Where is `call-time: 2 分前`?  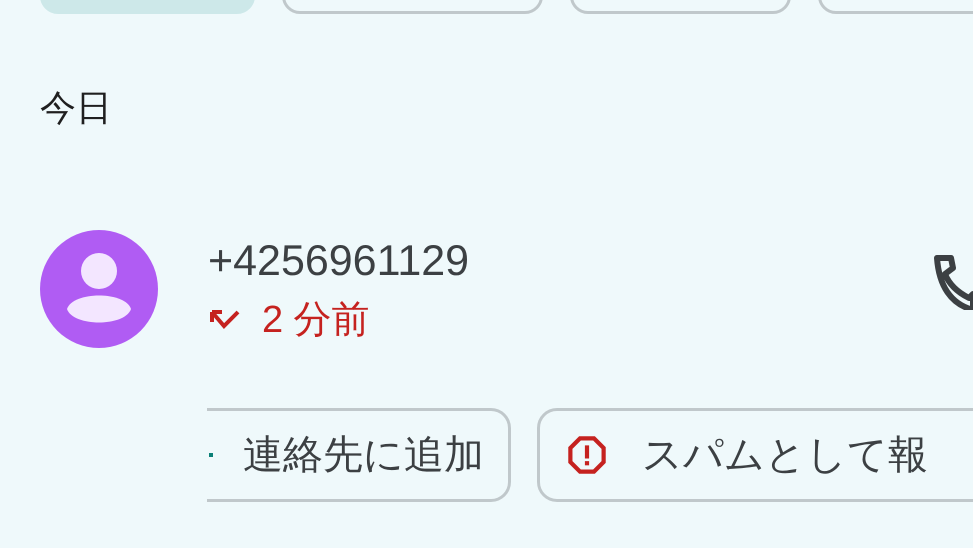 call-time: 2 分前 is located at coordinates (316, 320).